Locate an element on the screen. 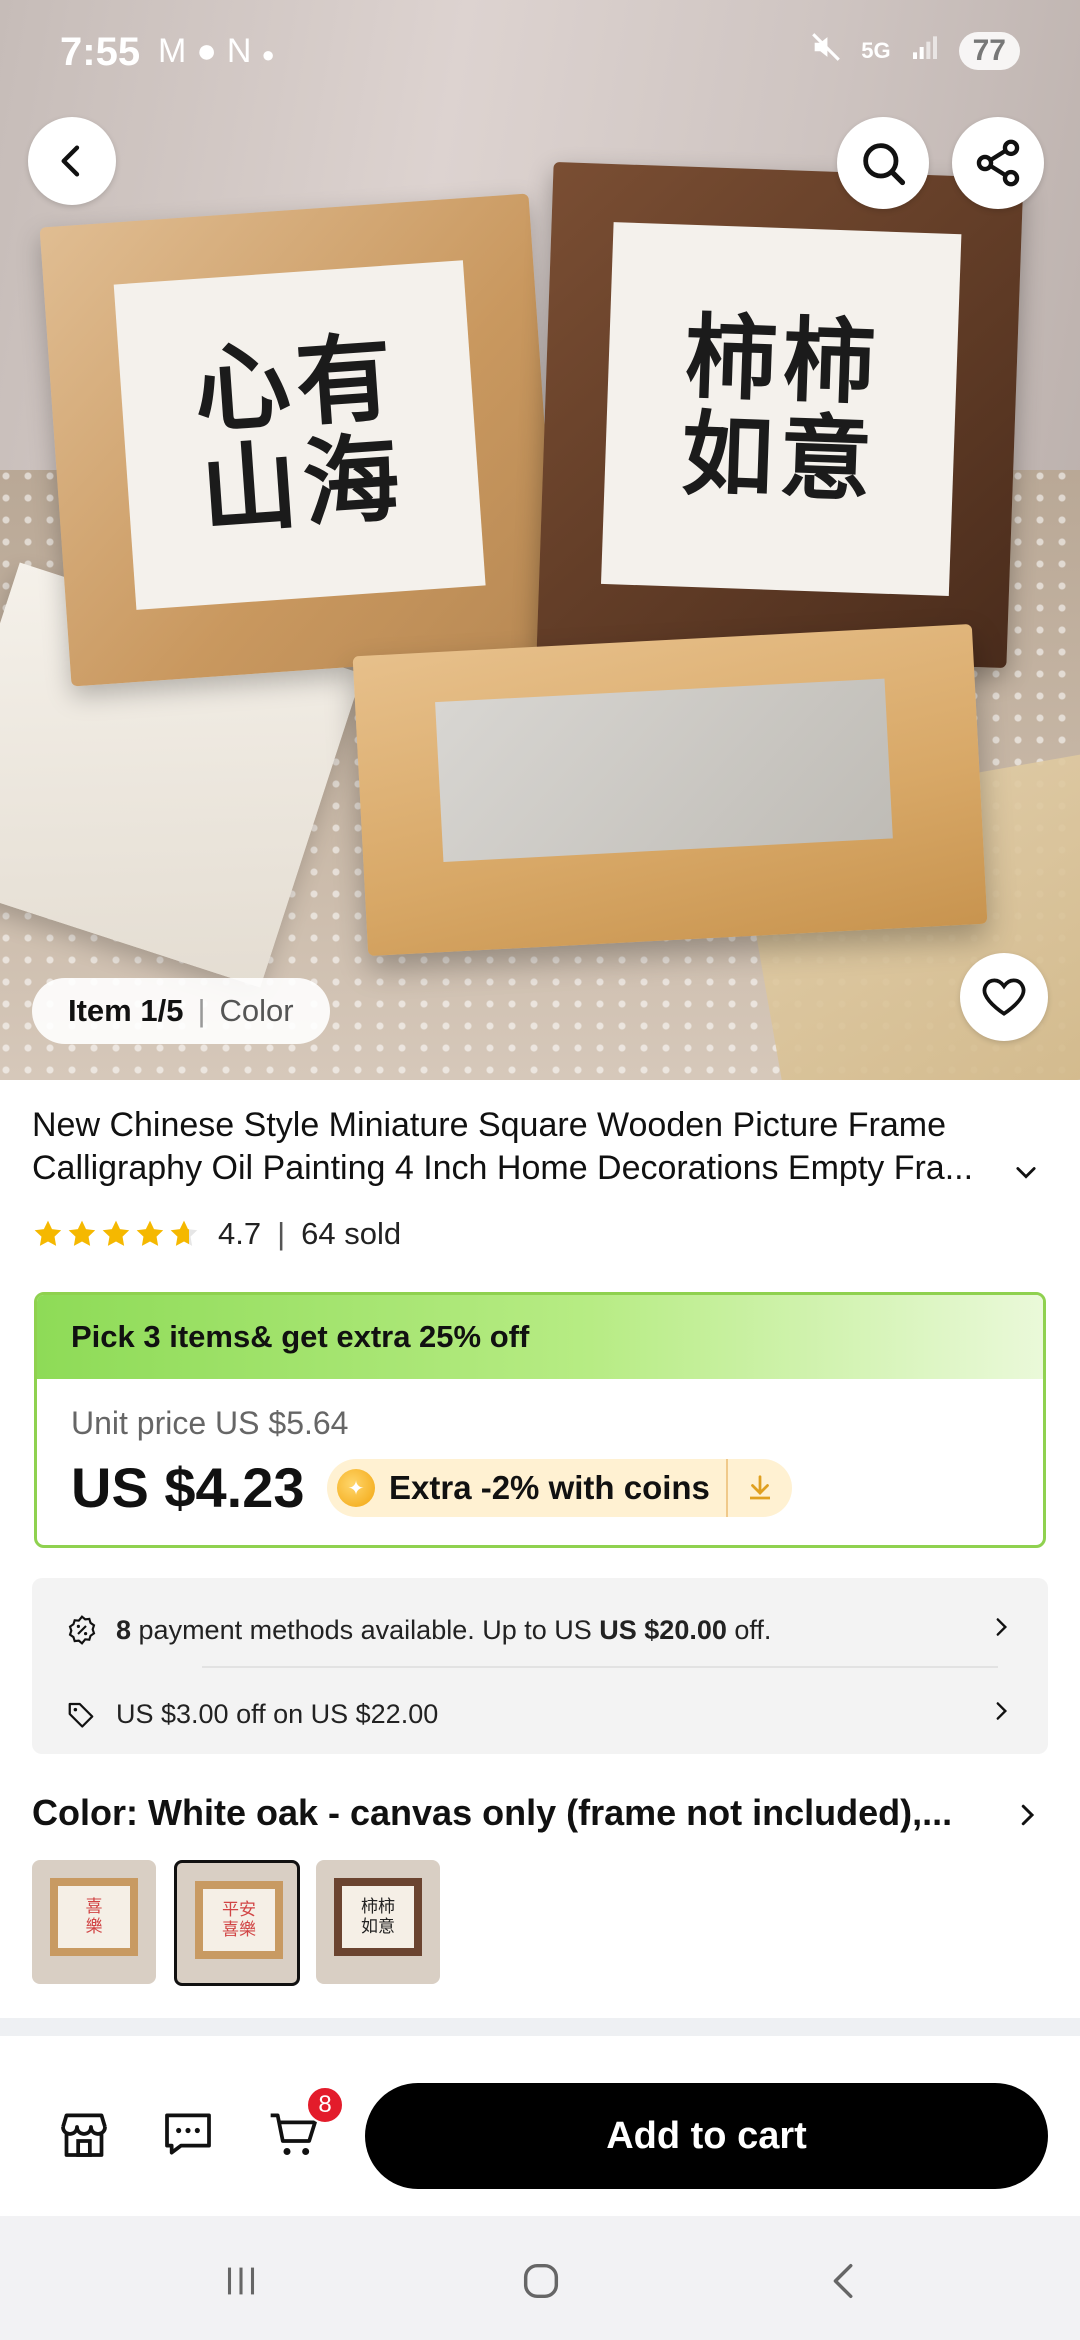  rating-stars is located at coordinates (116, 1234).